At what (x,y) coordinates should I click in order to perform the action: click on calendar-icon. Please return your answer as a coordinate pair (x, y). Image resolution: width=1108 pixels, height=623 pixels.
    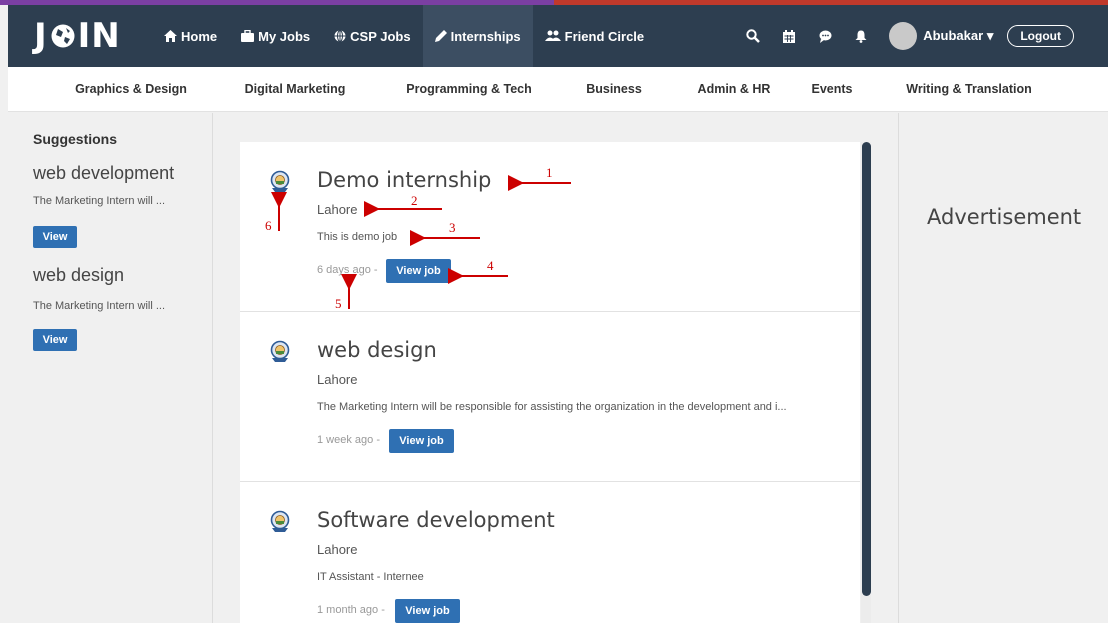
    Looking at the image, I should click on (789, 36).